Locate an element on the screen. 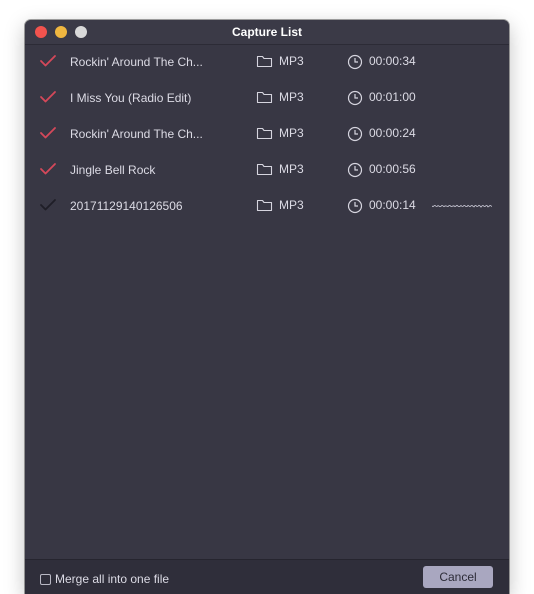  capture-row: Jingle Bell Rock MP3 00:00:56 is located at coordinates (267, 170).